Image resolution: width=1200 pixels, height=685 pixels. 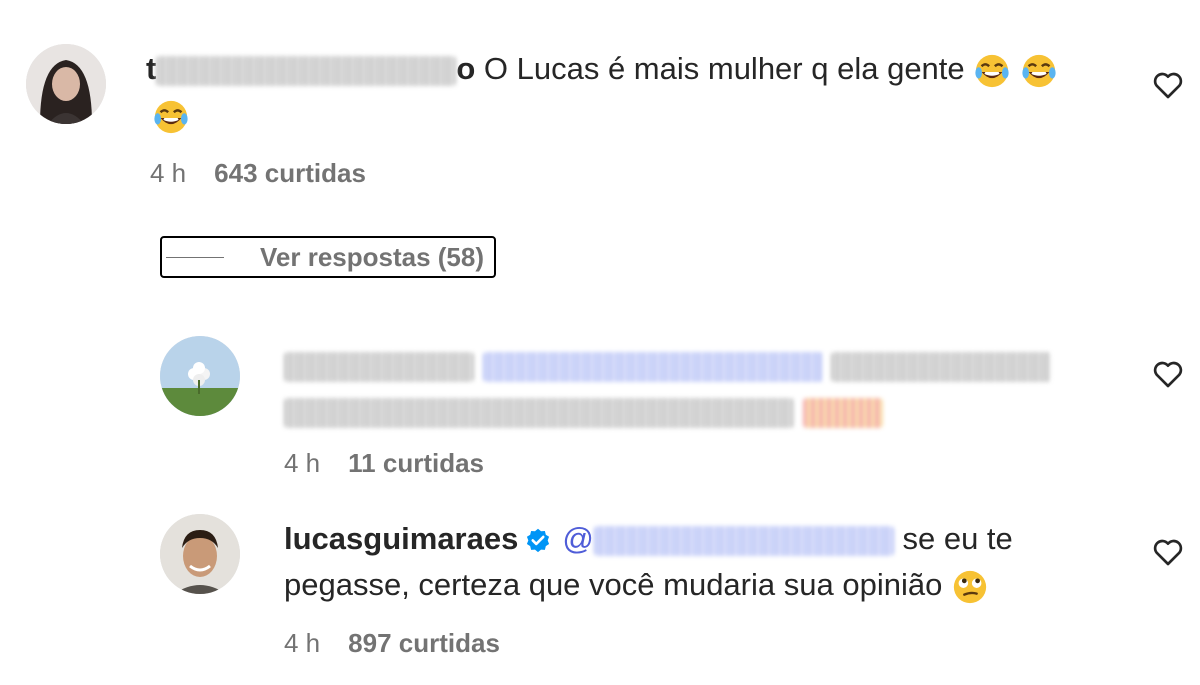 I want to click on mention-link: @, so click(x=728, y=538).